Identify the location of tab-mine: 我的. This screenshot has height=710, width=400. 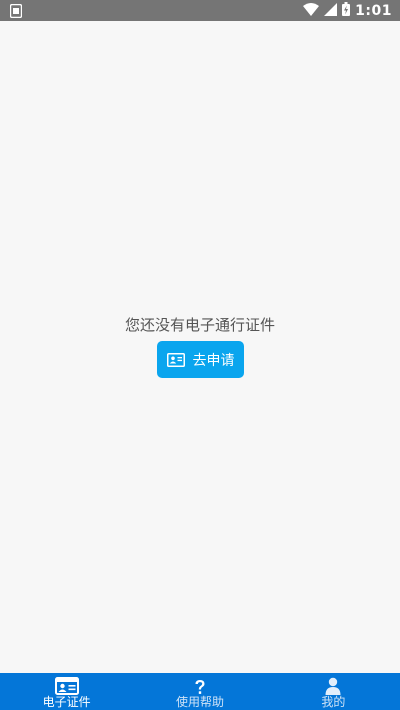
(333, 691).